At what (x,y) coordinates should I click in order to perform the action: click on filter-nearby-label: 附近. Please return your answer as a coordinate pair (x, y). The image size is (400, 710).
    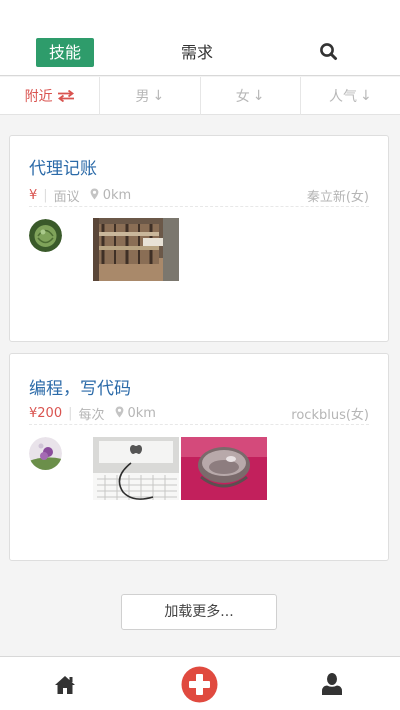
    Looking at the image, I should click on (38, 97).